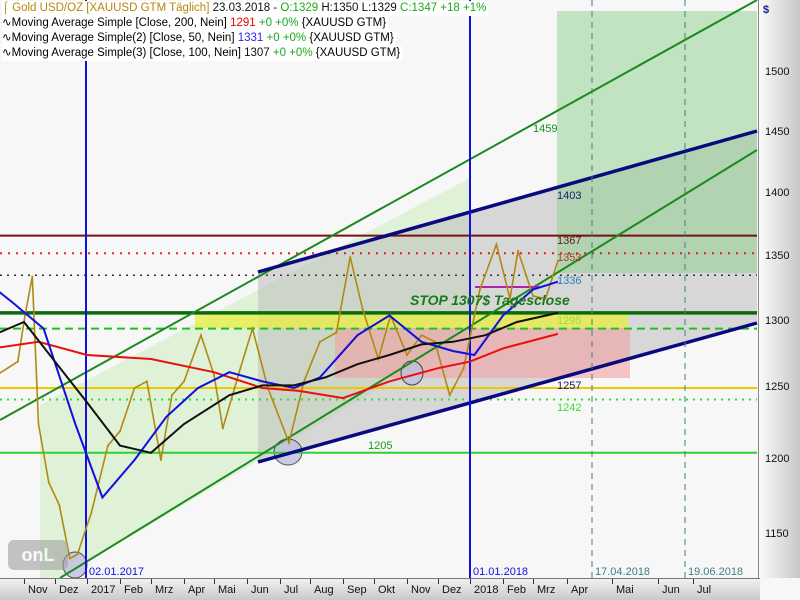 Image resolution: width=800 pixels, height=600 pixels. Describe the element at coordinates (779, 289) in the screenshot. I see `y-axis: $ 1150 1200 1250 1300 1350 1400 1450 1500` at that location.